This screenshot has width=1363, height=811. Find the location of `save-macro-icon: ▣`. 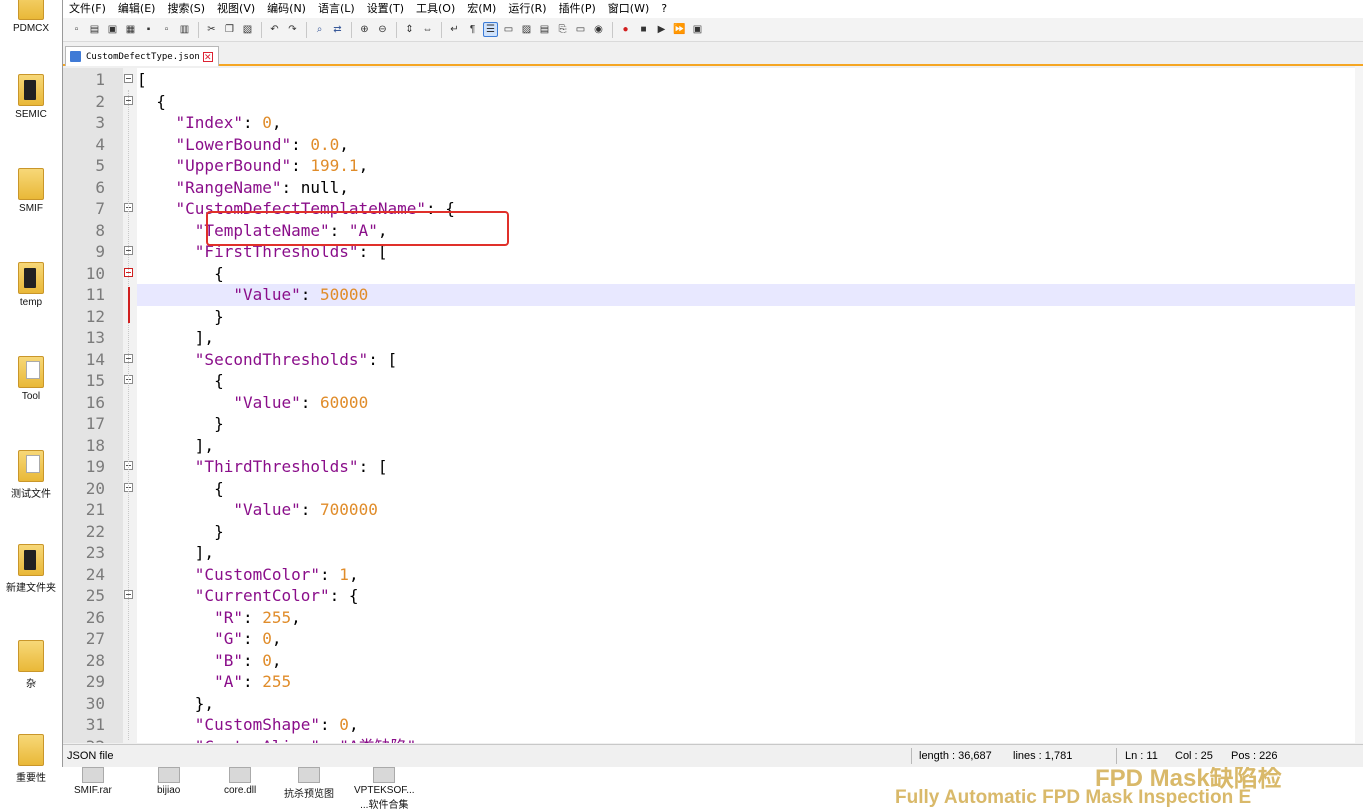

save-macro-icon: ▣ is located at coordinates (697, 29).